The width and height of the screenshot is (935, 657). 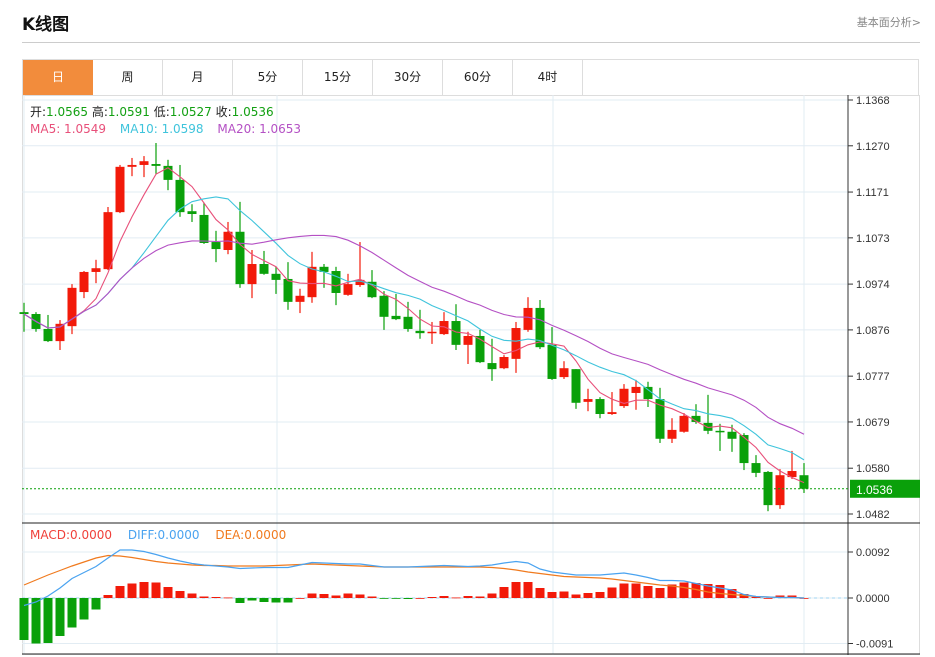 I want to click on open-label: 开:, so click(x=38, y=112).